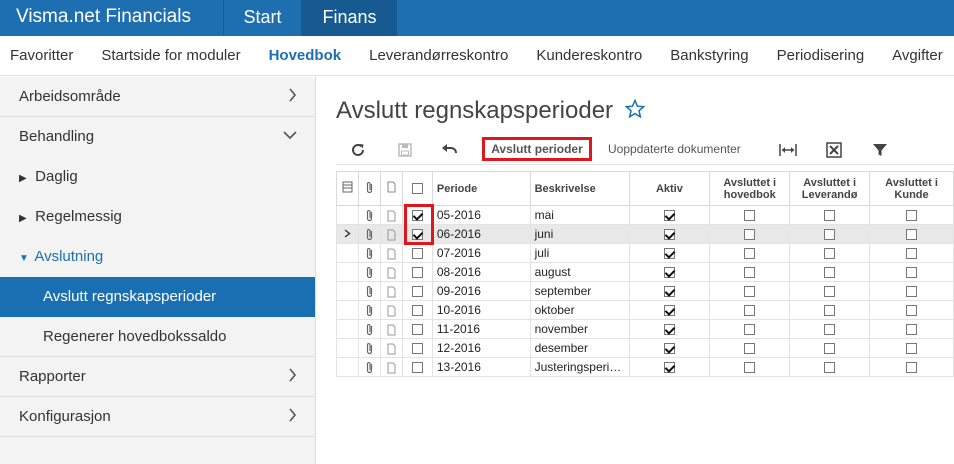 The width and height of the screenshot is (954, 464). What do you see at coordinates (157, 137) in the screenshot?
I see `sidebar-item-behandling: Behandling` at bounding box center [157, 137].